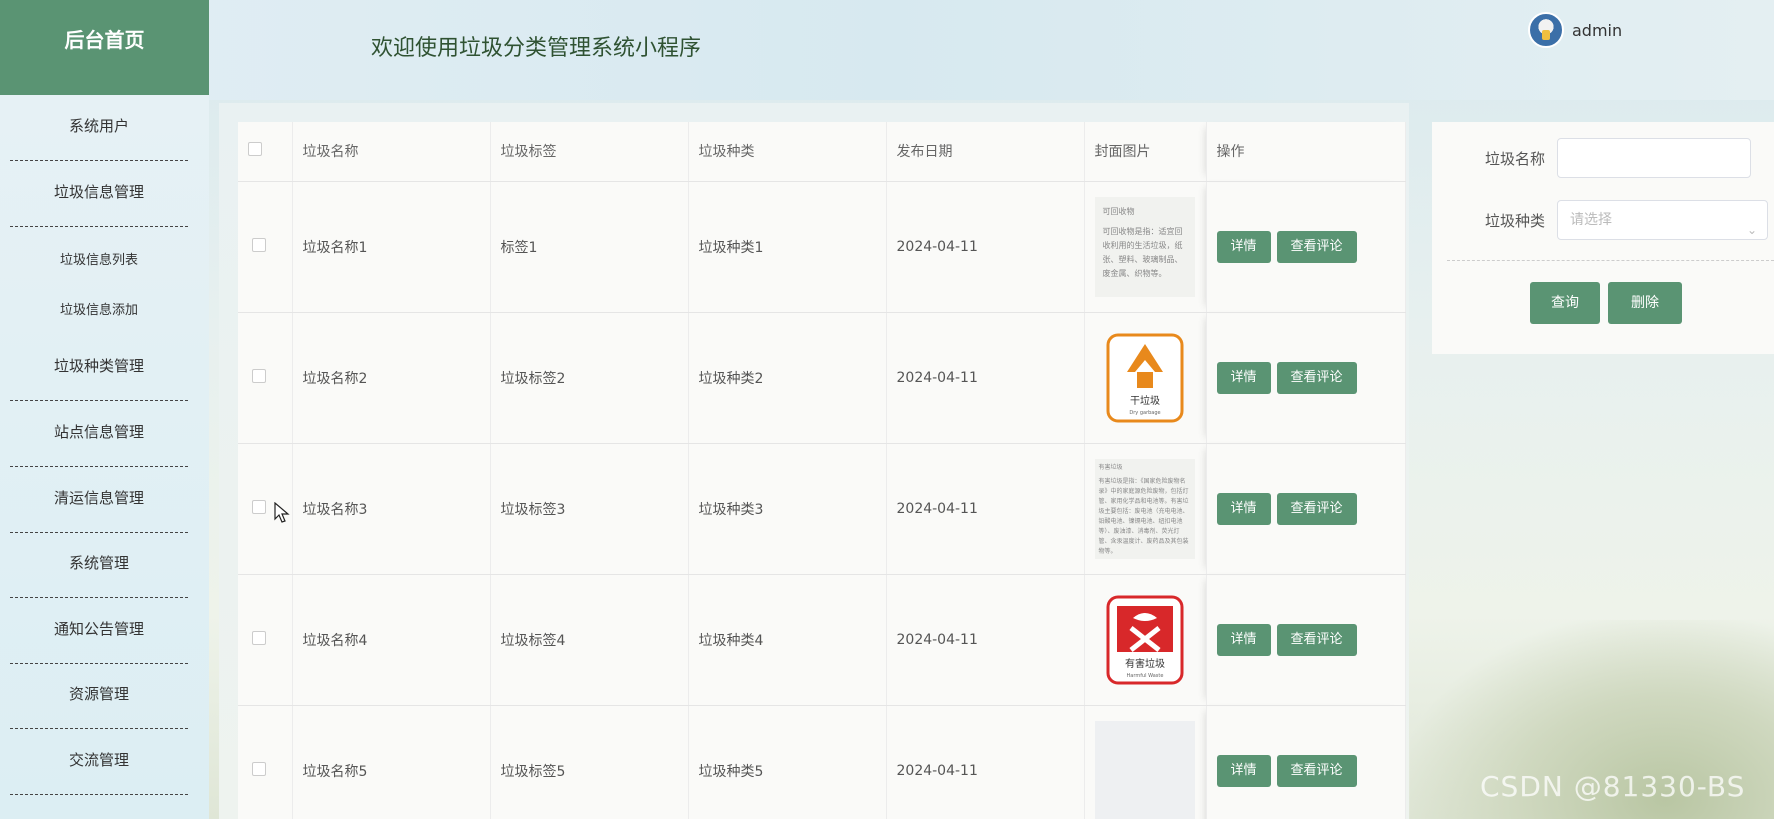 The height and width of the screenshot is (819, 1774). Describe the element at coordinates (787, 378) in the screenshot. I see `cell-kind: 垃圾种类2` at that location.